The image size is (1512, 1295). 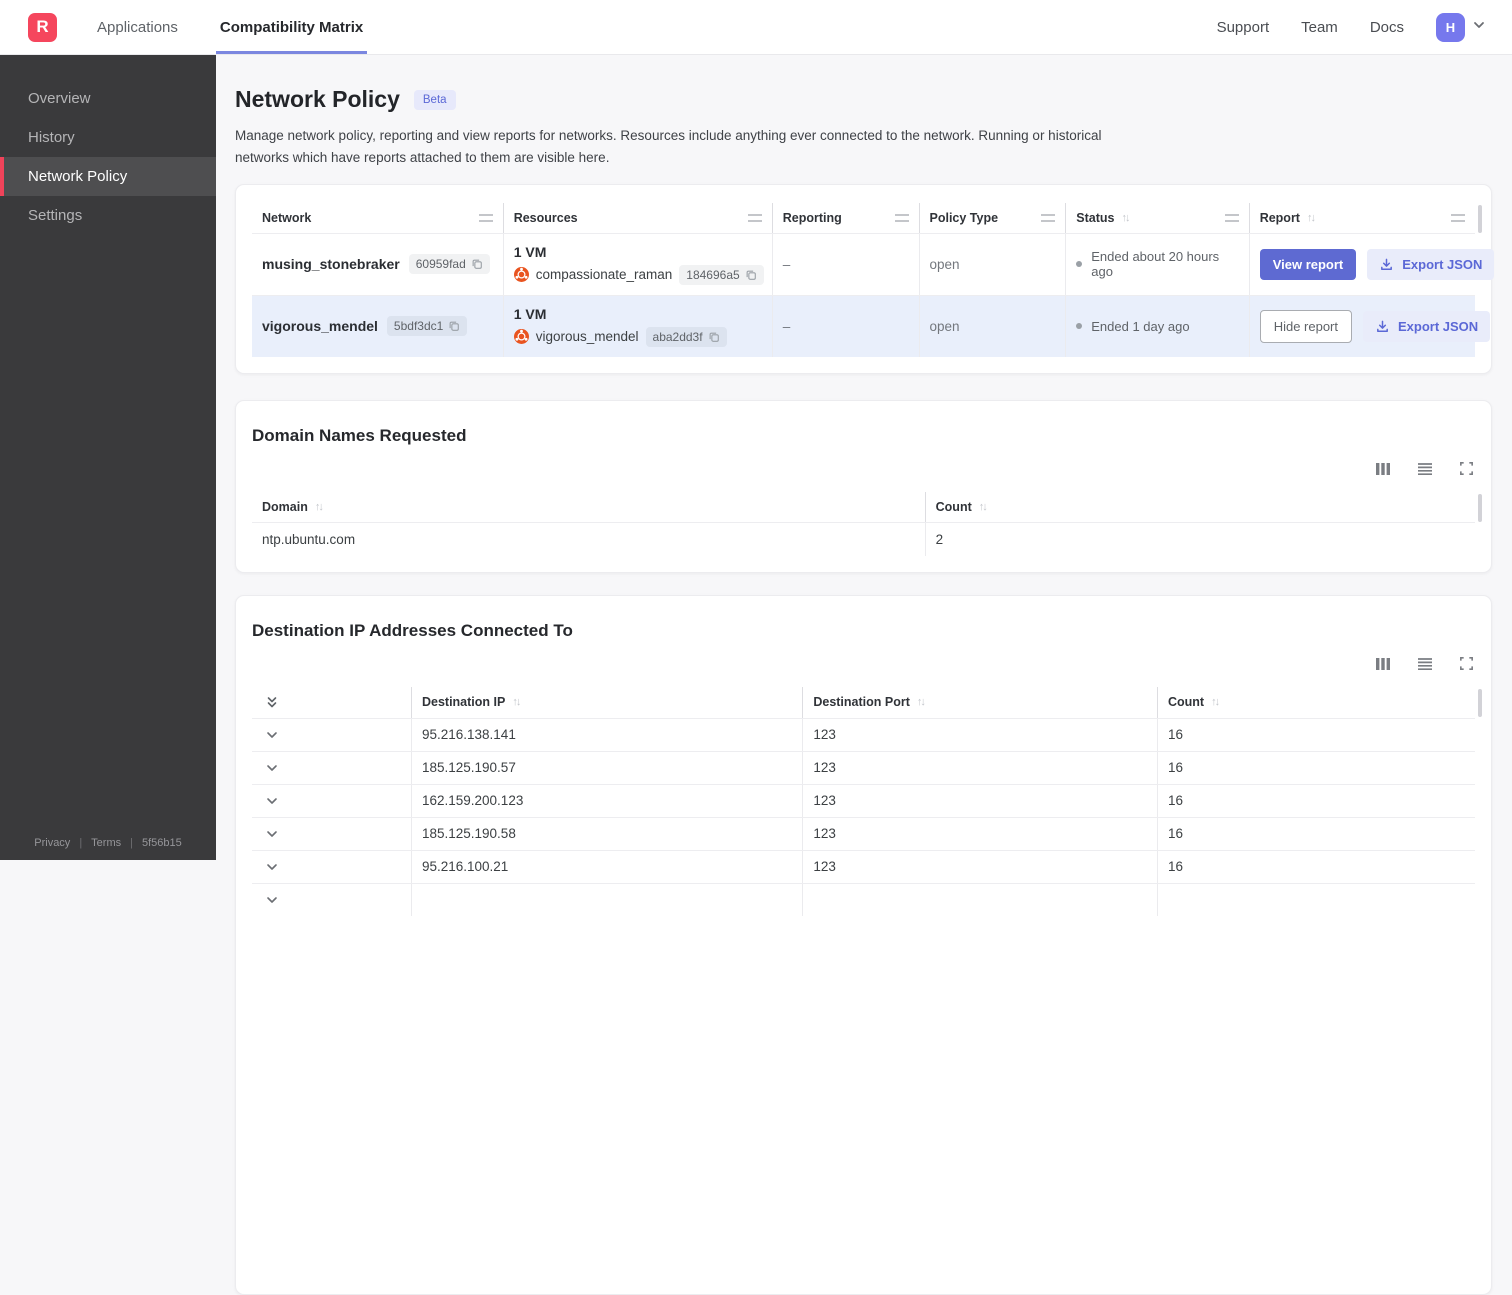 What do you see at coordinates (1079, 264) in the screenshot?
I see `status-dot-icon` at bounding box center [1079, 264].